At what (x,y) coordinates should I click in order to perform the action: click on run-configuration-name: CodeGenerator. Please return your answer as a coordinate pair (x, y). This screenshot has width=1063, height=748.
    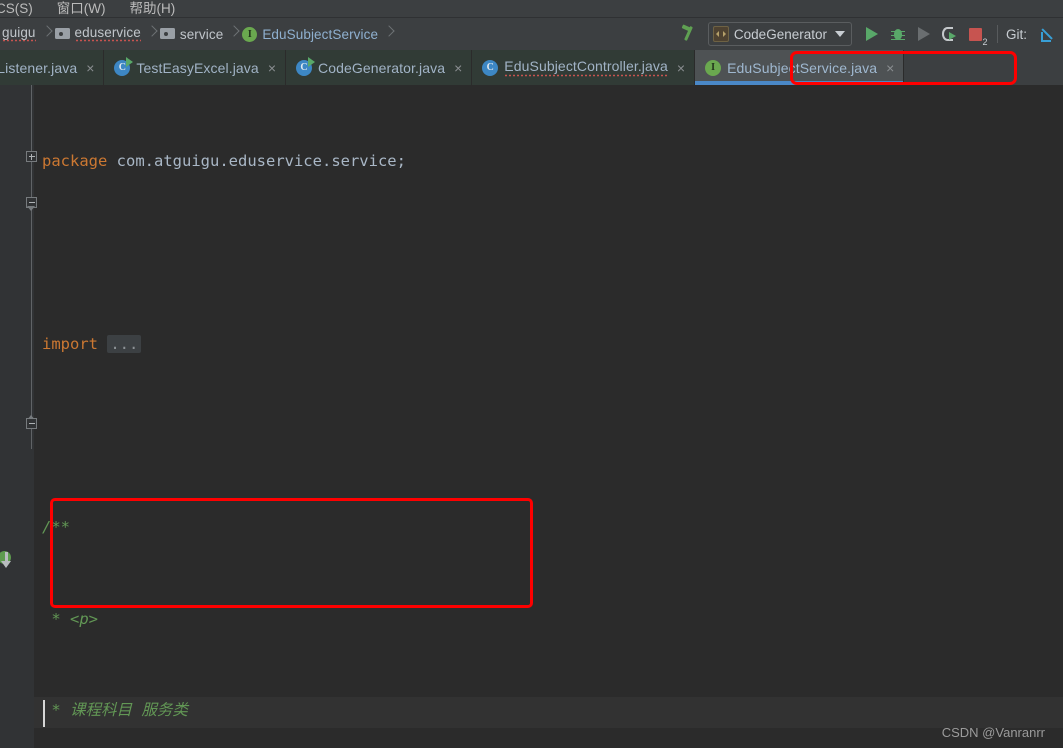
    Looking at the image, I should click on (780, 34).